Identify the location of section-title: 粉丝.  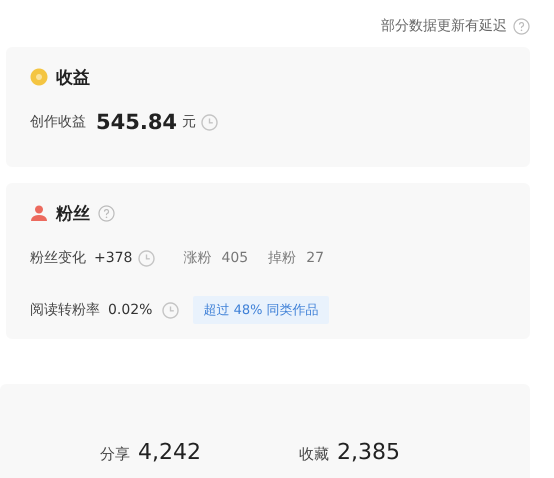
(73, 213).